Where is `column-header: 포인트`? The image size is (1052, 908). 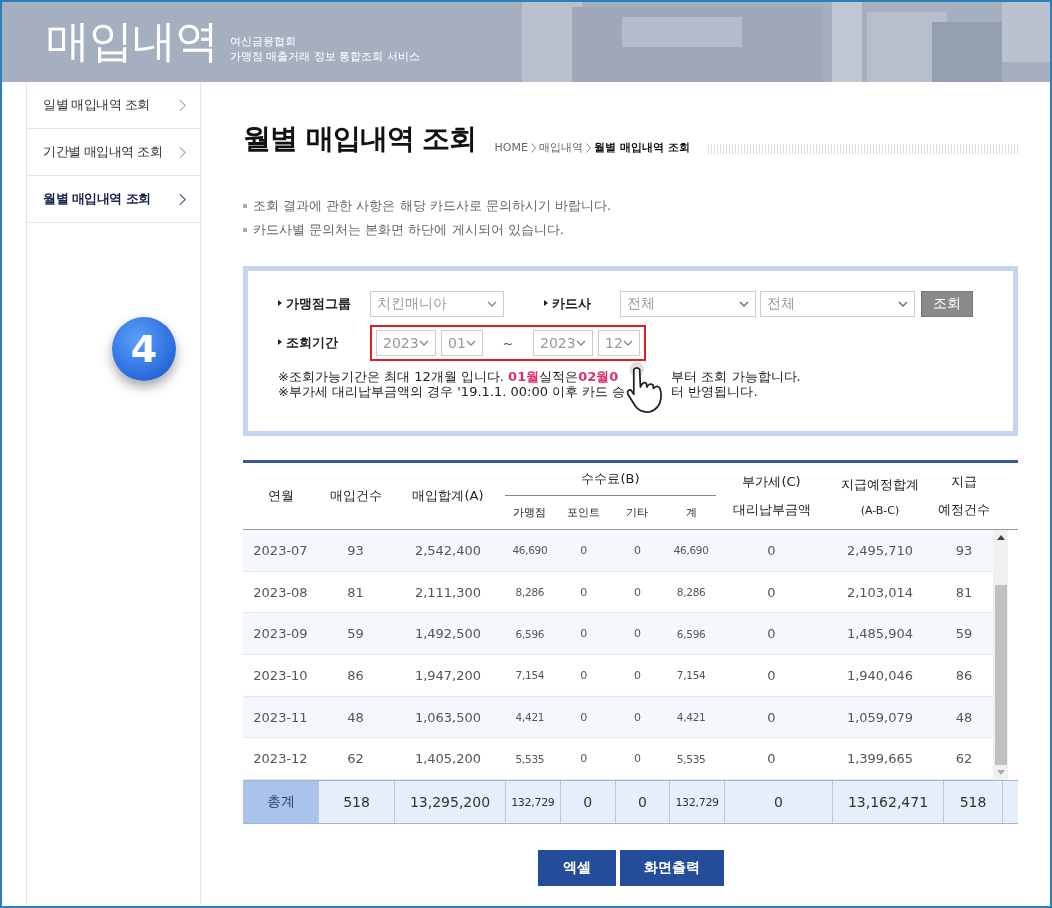
column-header: 포인트 is located at coordinates (584, 513).